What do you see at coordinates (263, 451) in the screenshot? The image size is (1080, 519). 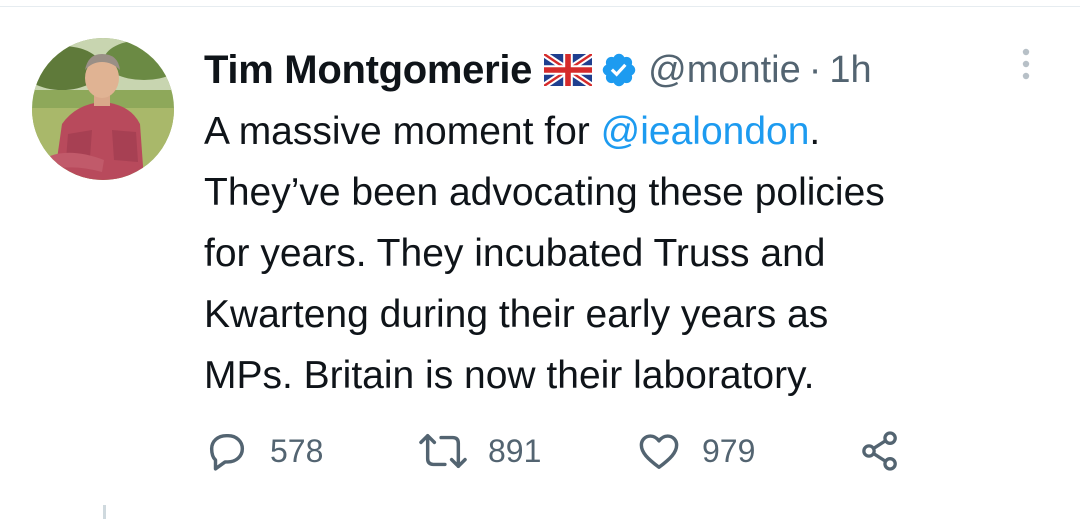 I see `reply-button: 578` at bounding box center [263, 451].